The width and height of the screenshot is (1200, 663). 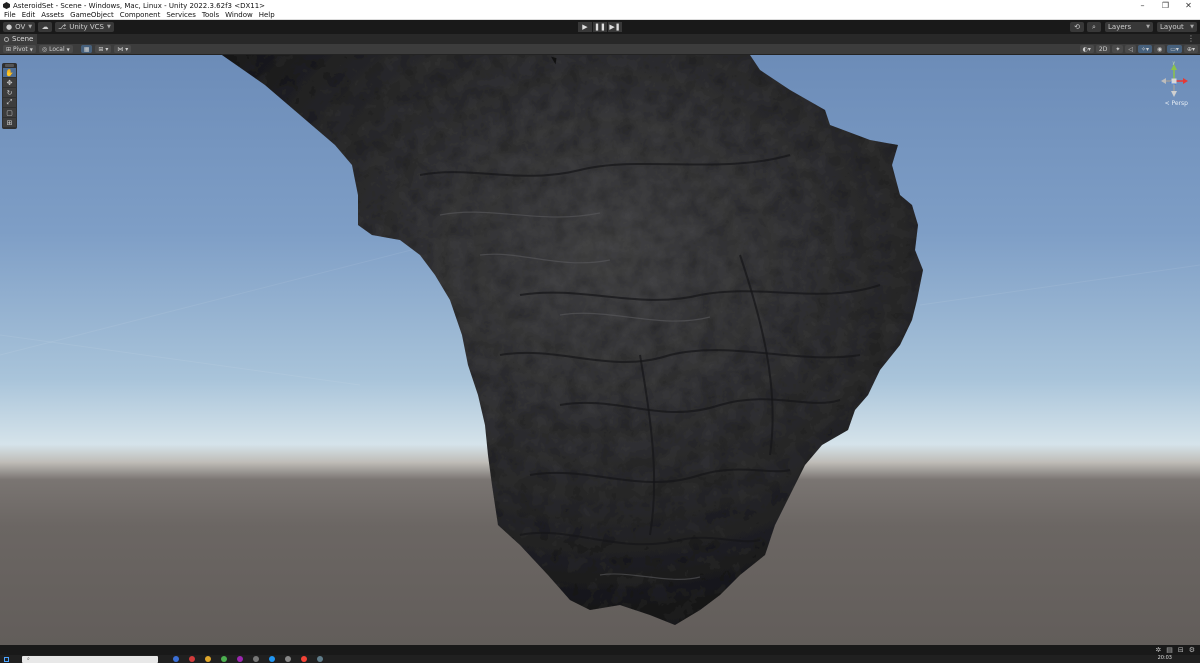 I want to click on gizmo-neg-x-cone, so click(x=1163, y=81).